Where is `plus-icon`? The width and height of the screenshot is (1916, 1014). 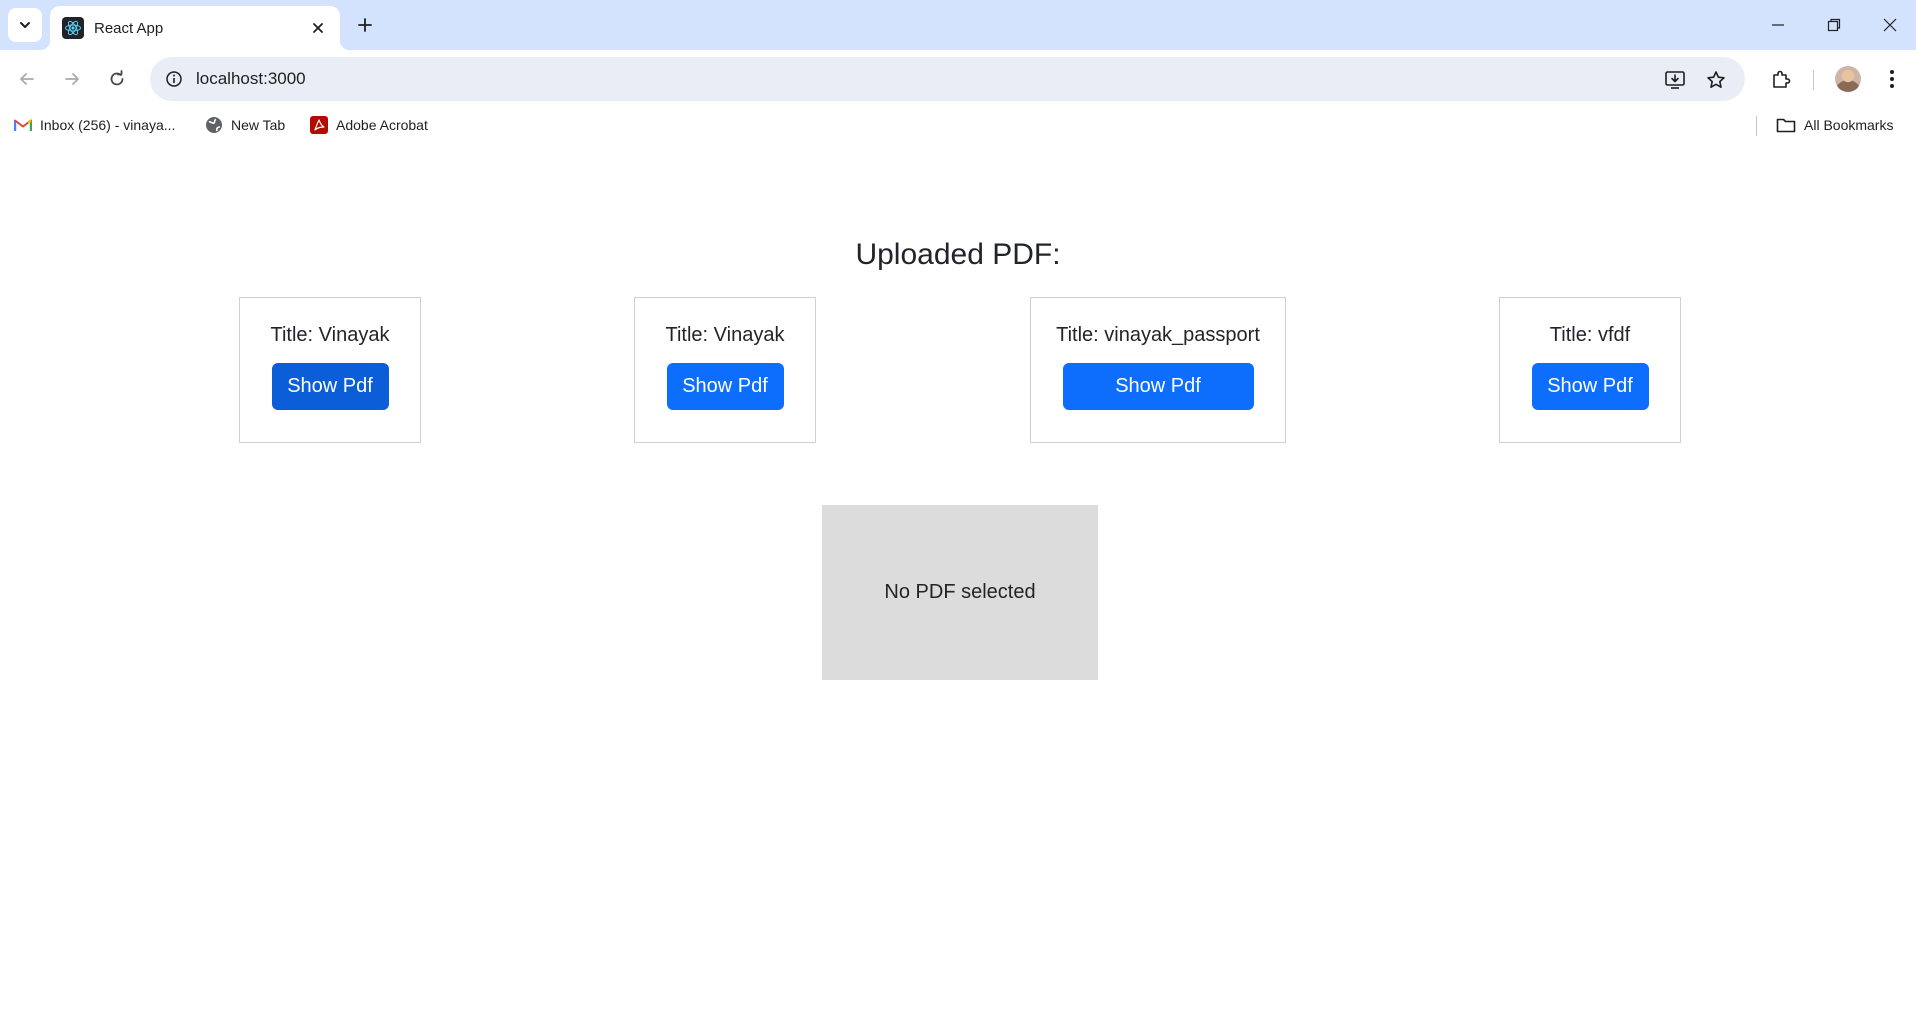 plus-icon is located at coordinates (365, 25).